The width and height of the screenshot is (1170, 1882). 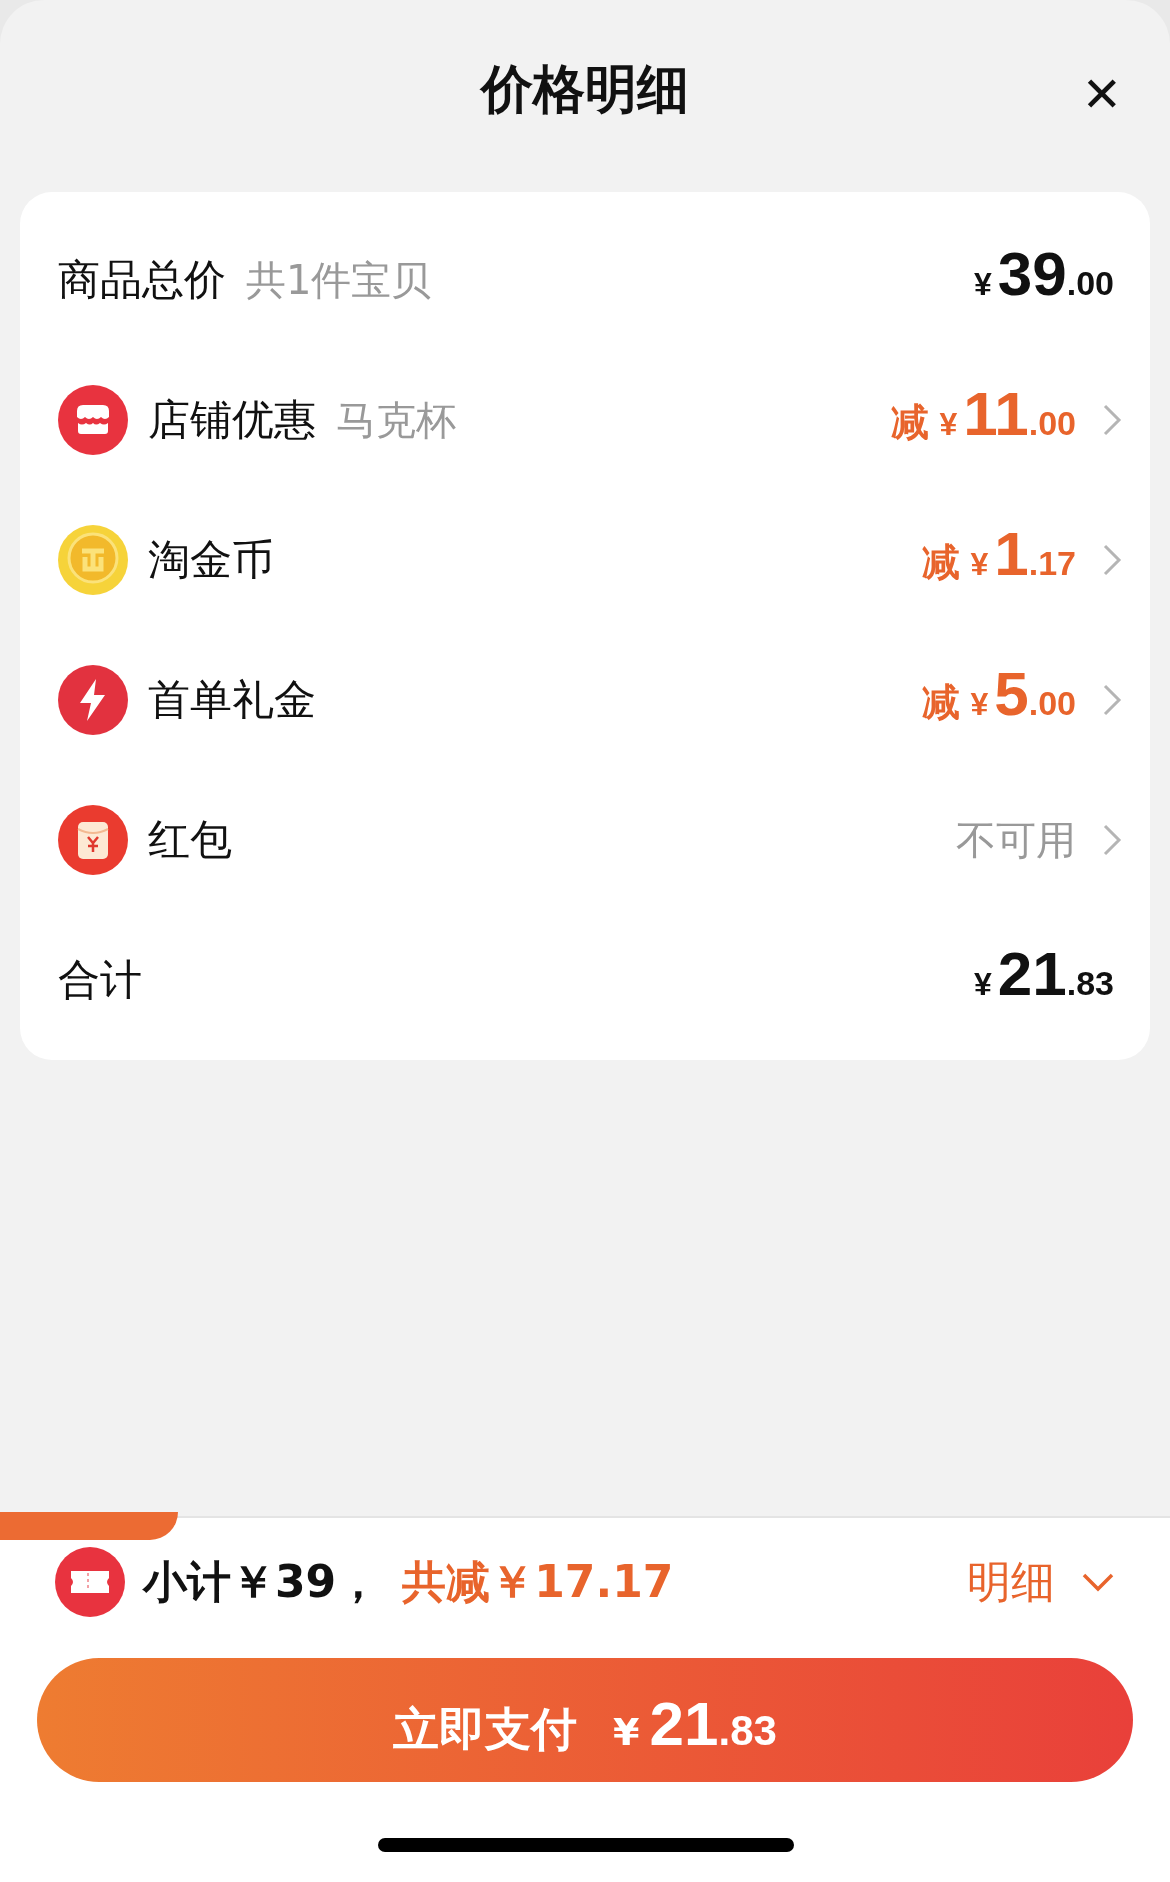 I want to click on price-amount: ¥39.00, so click(x=1043, y=273).